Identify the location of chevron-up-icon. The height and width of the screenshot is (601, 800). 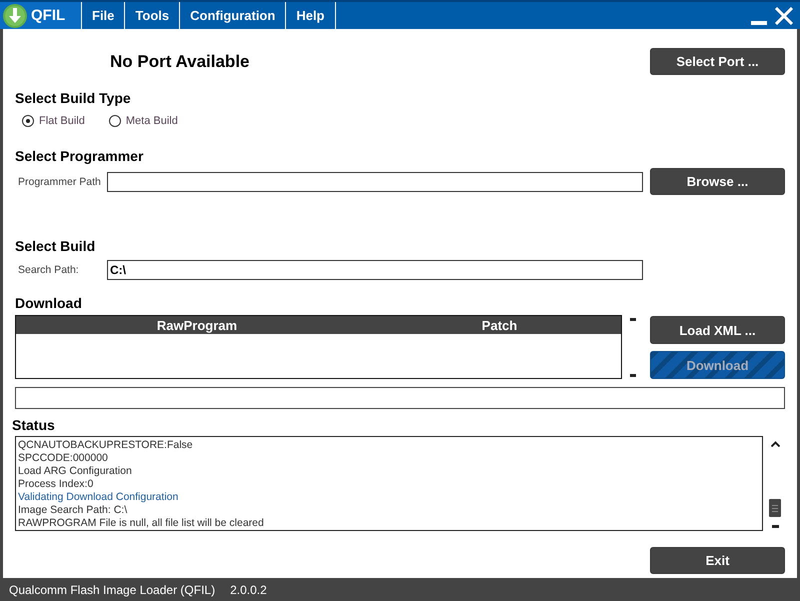
(775, 444).